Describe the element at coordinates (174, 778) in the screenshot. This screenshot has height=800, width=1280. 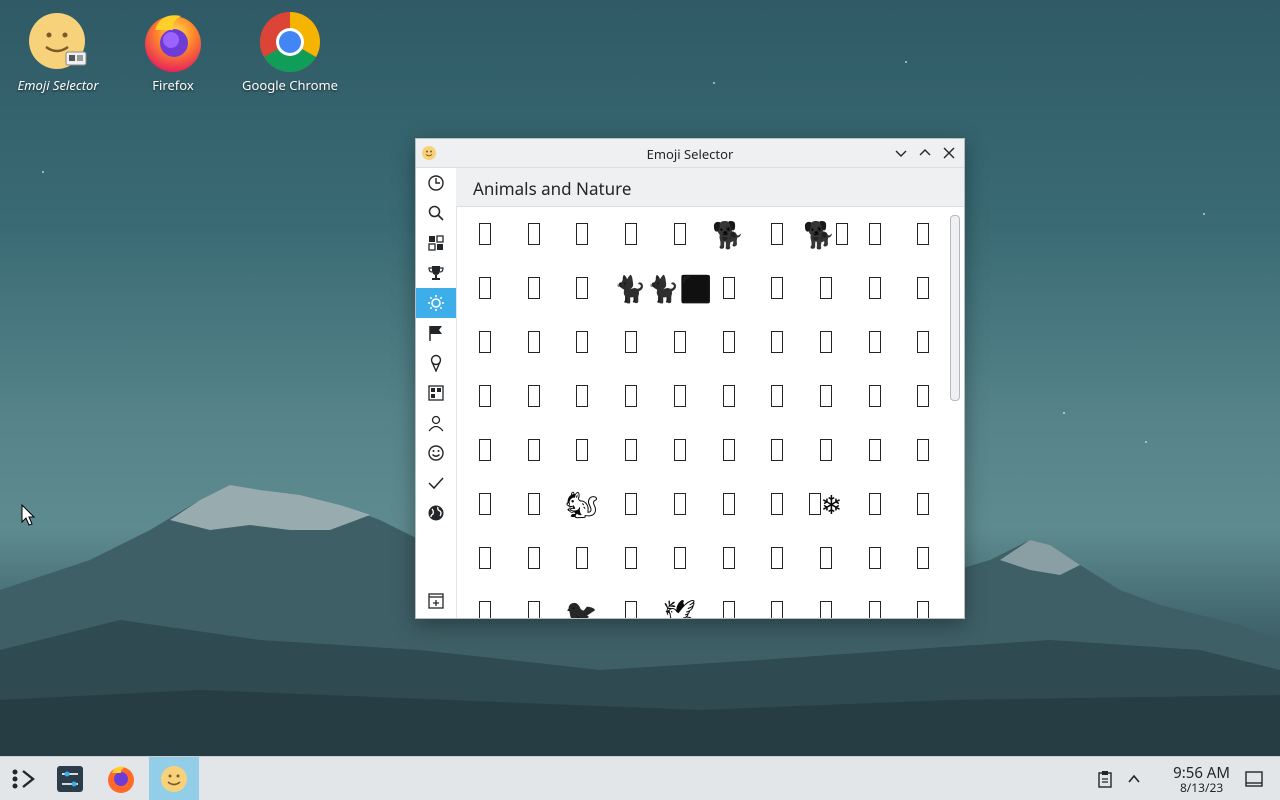
I see `taskbar-emoji-selector` at that location.